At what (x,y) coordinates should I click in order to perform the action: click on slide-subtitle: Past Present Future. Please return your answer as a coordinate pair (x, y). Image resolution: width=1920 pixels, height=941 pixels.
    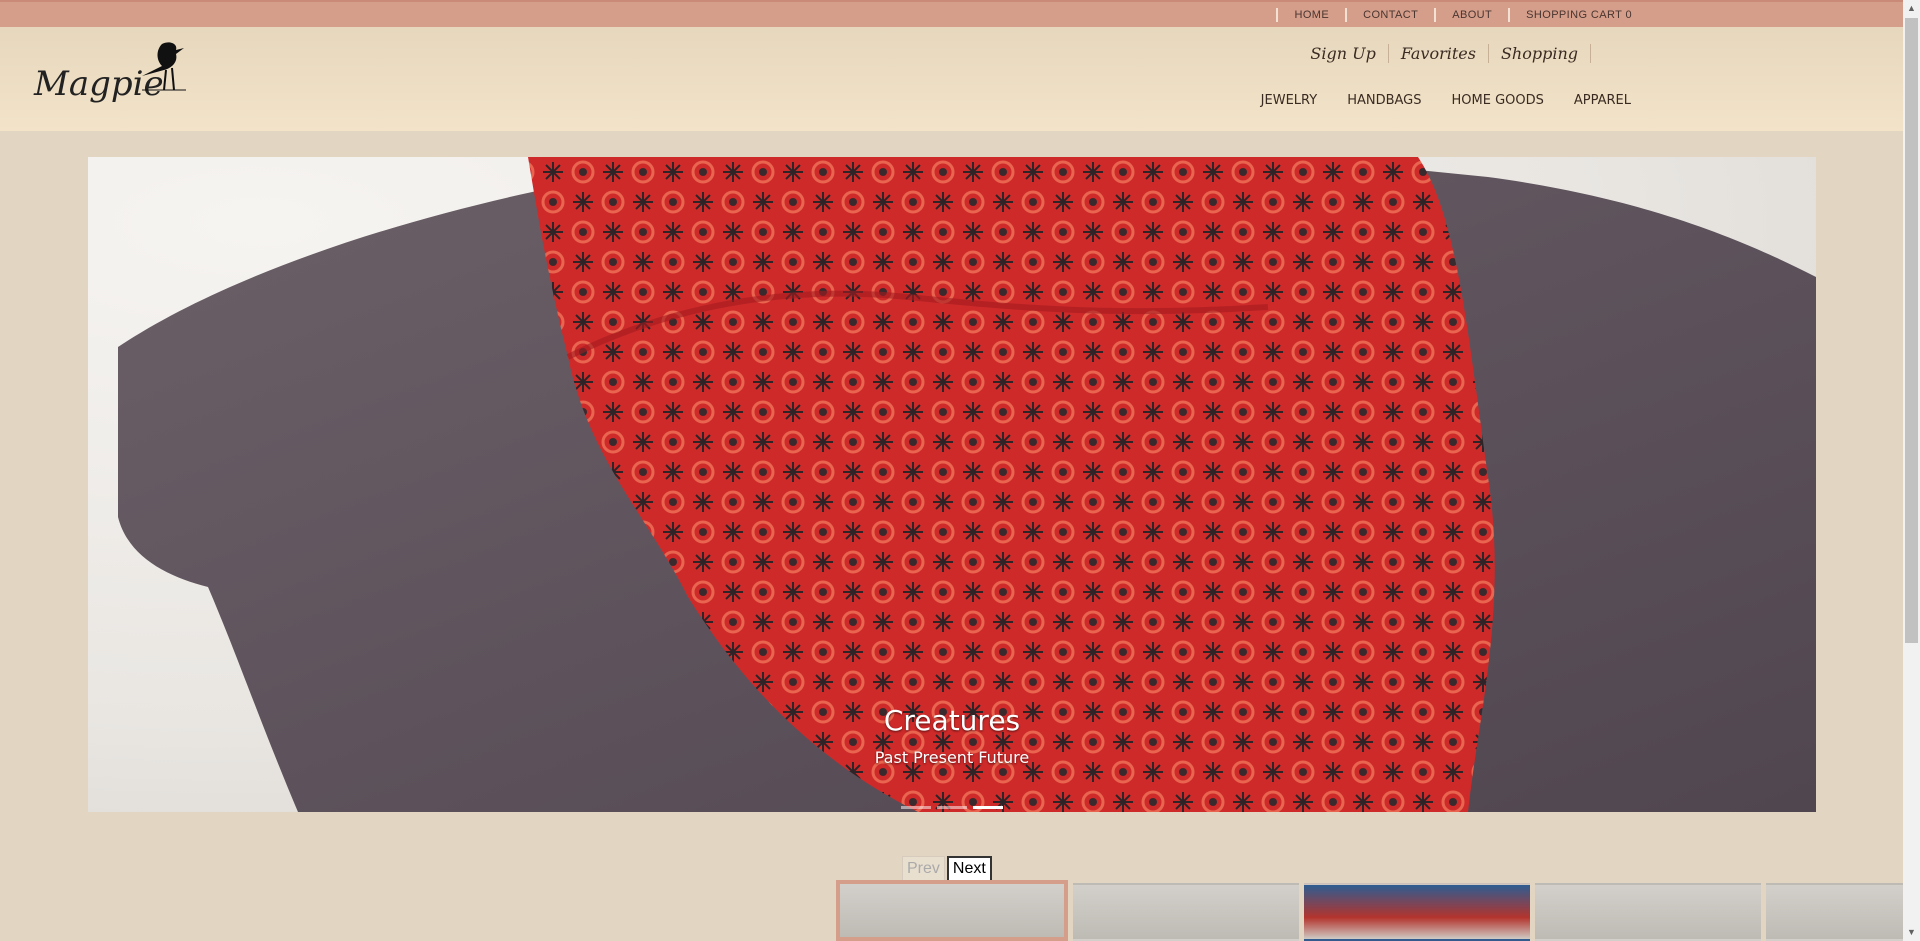
    Looking at the image, I should click on (952, 757).